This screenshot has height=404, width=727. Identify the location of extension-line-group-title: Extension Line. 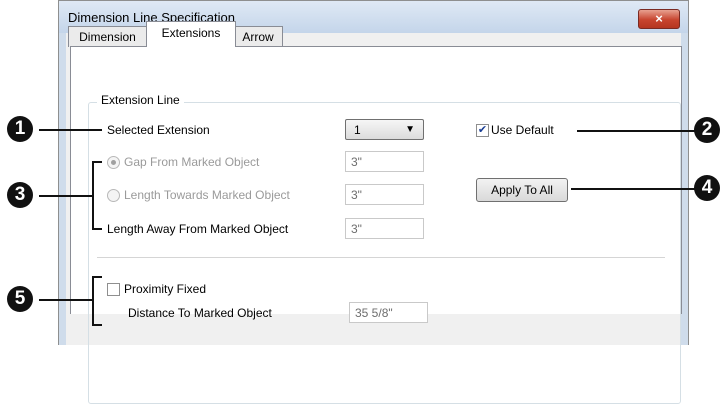
(140, 100).